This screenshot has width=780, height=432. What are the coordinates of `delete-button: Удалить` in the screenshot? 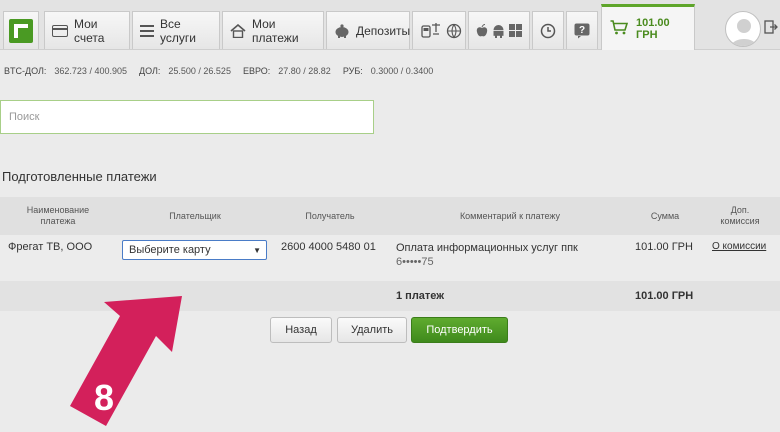 It's located at (372, 330).